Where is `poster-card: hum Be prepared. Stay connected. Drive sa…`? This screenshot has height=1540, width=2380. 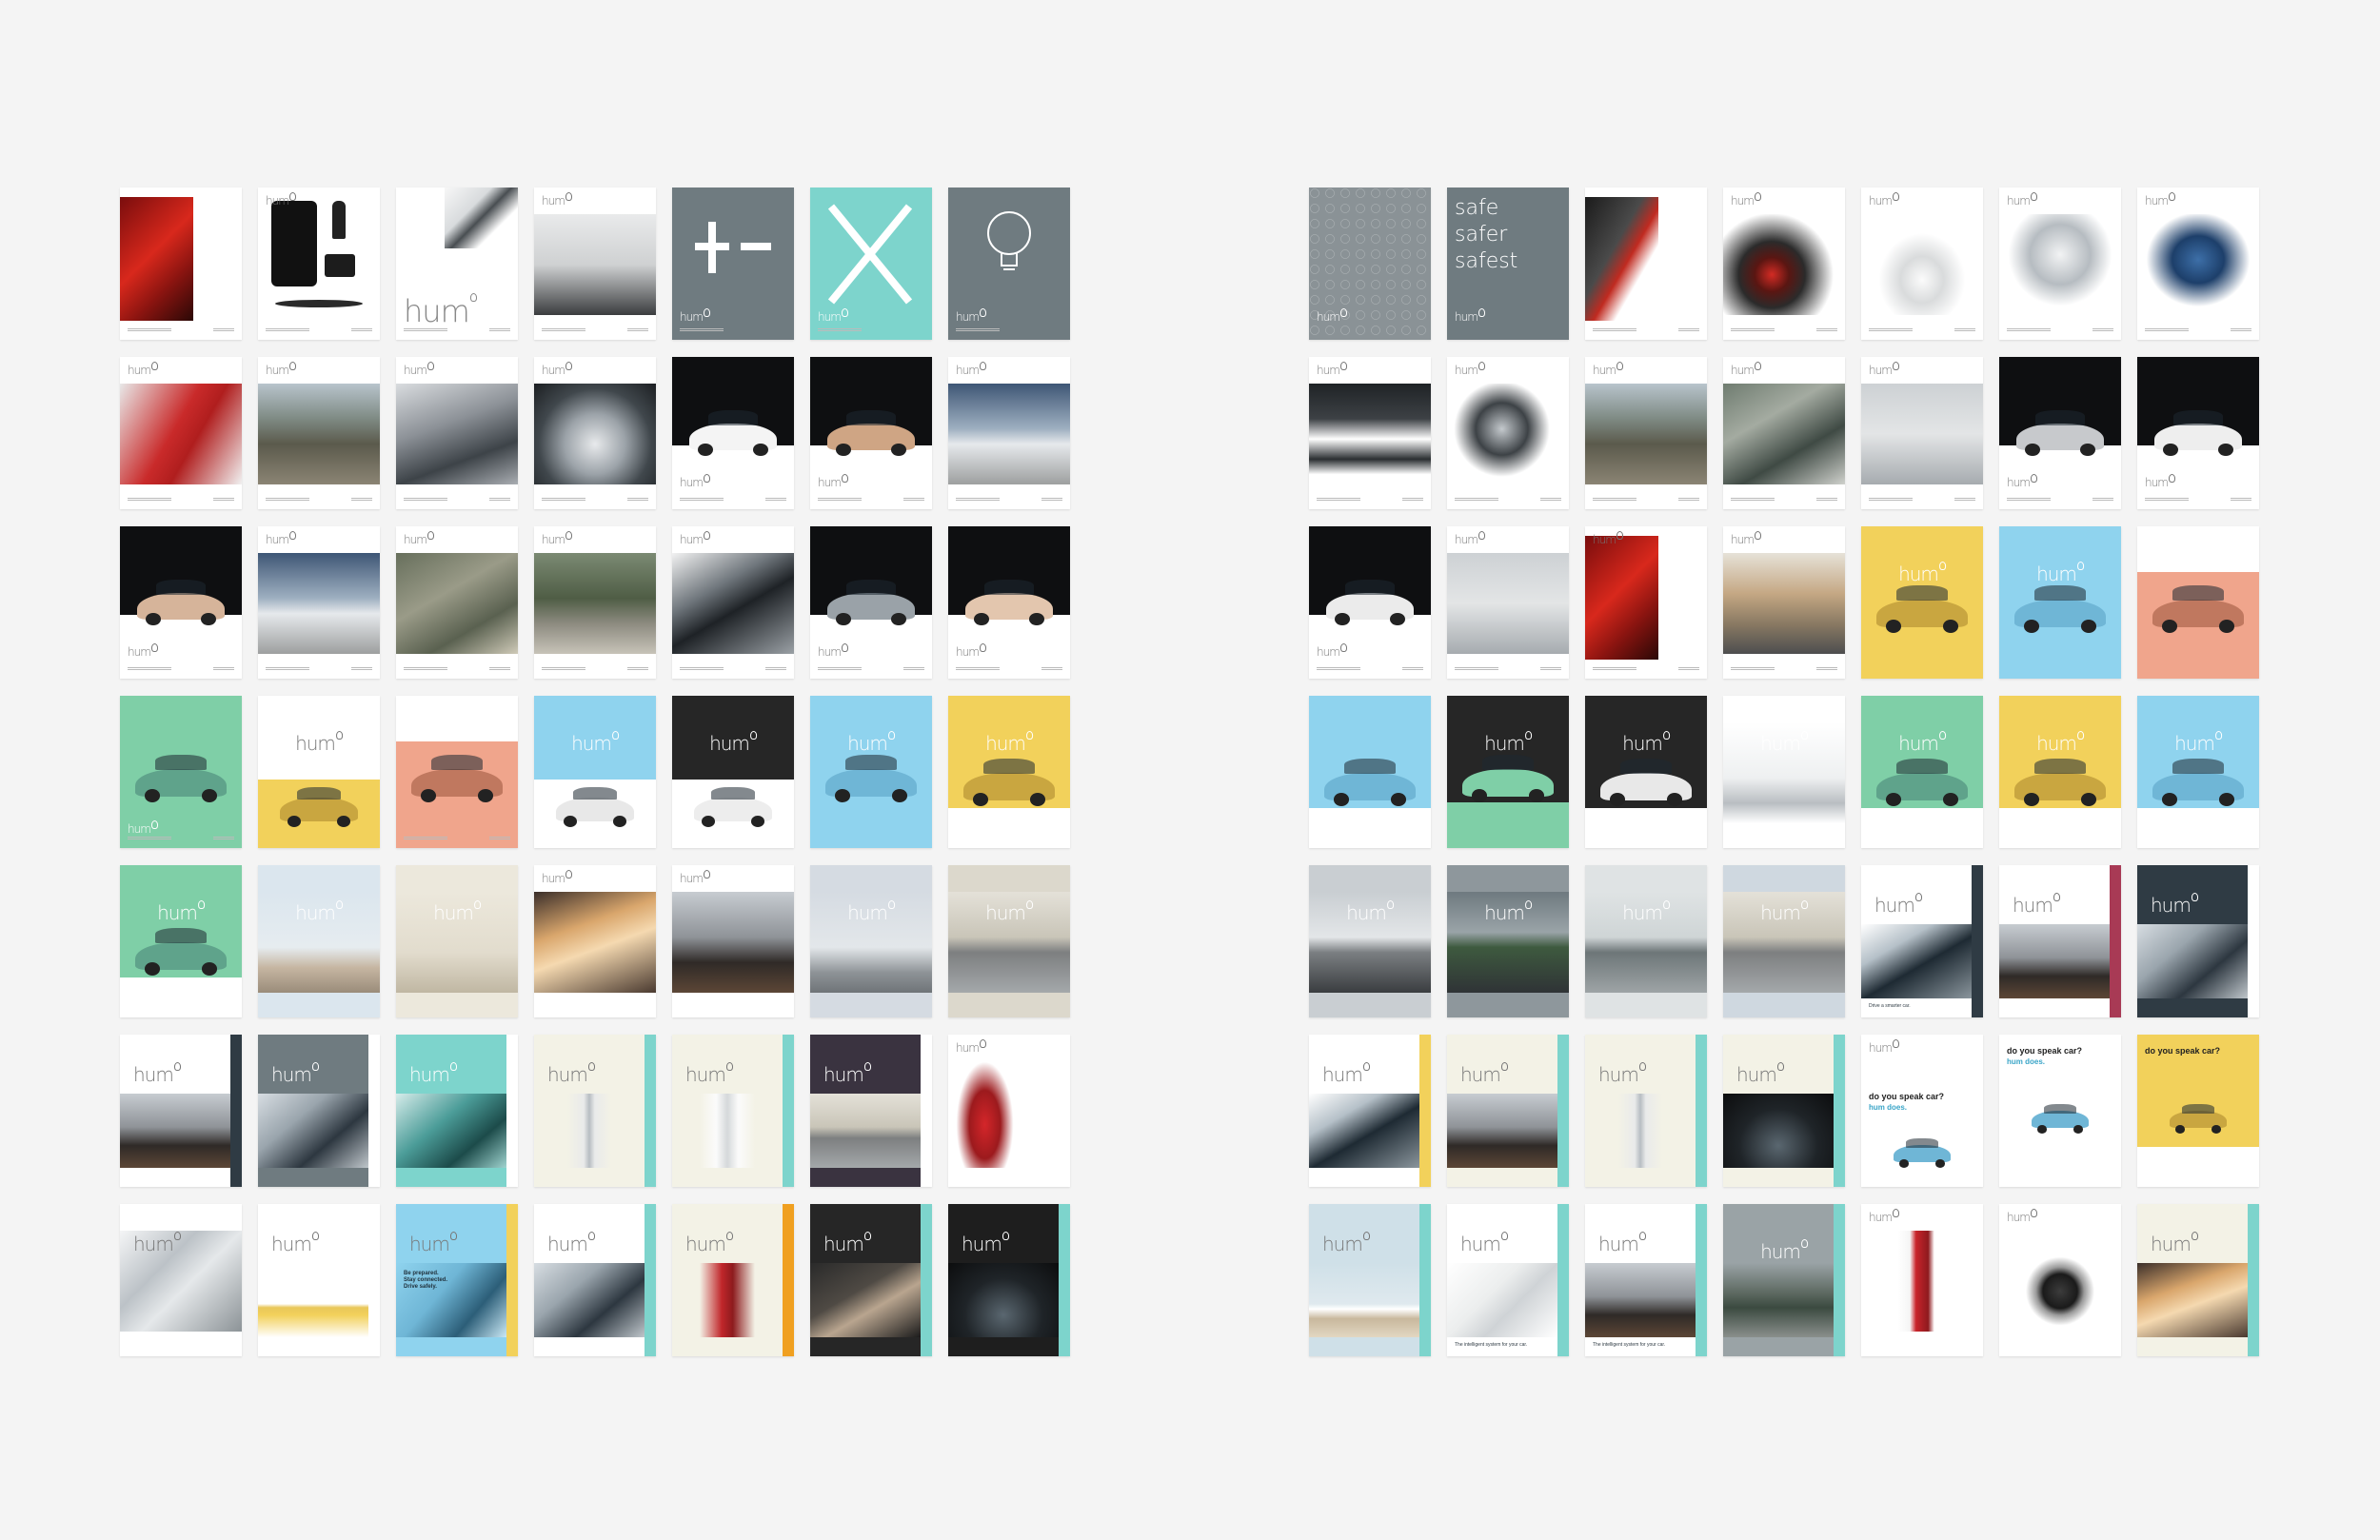 poster-card: hum Be prepared. Stay connected. Drive sa… is located at coordinates (457, 1280).